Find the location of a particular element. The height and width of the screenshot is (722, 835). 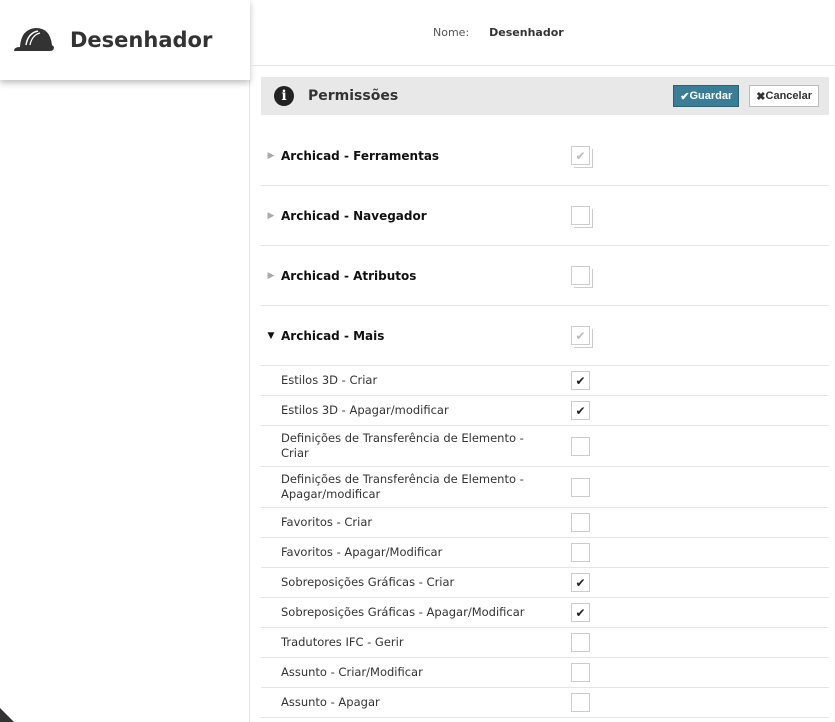

item-label: Favoritos - Apagar/Modificar is located at coordinates (362, 552).